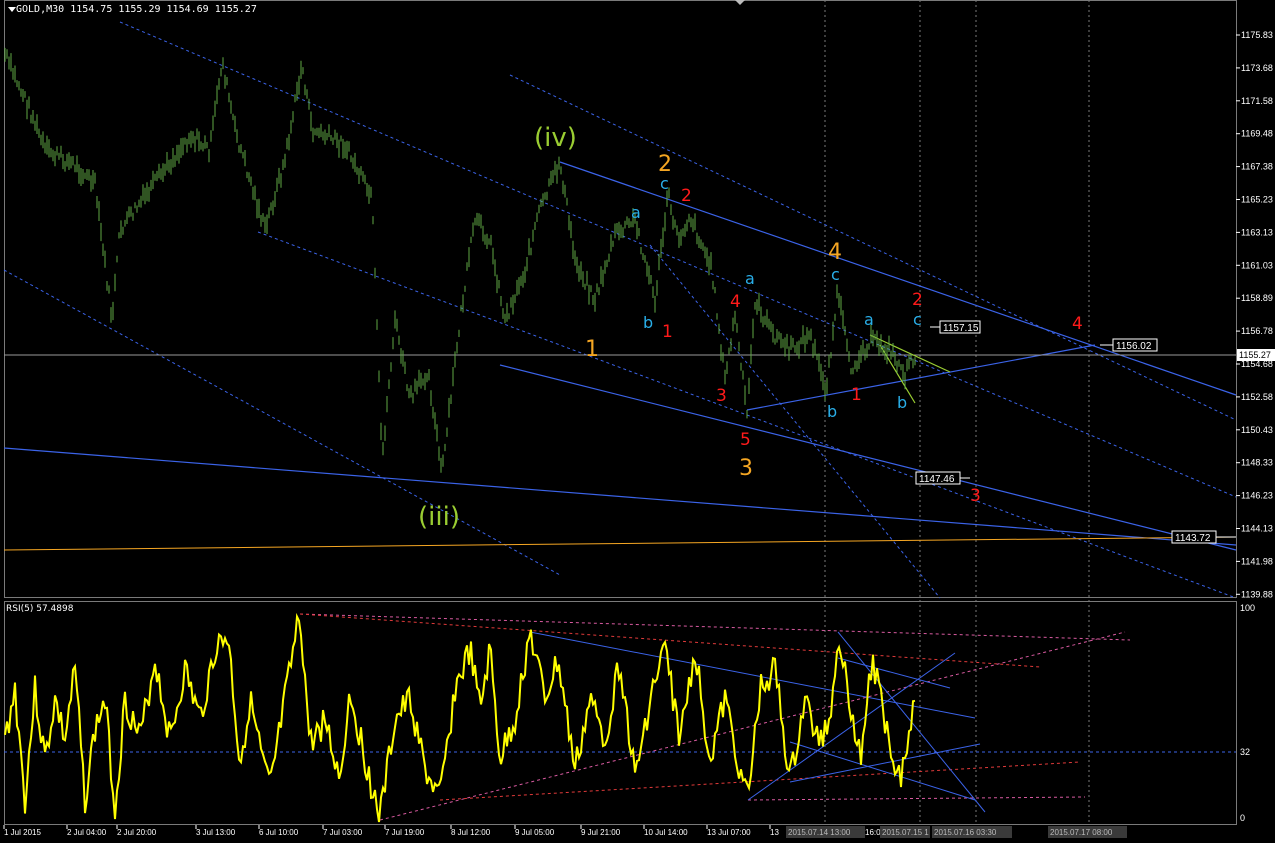  I want to click on wave-label-a2: a, so click(750, 278).